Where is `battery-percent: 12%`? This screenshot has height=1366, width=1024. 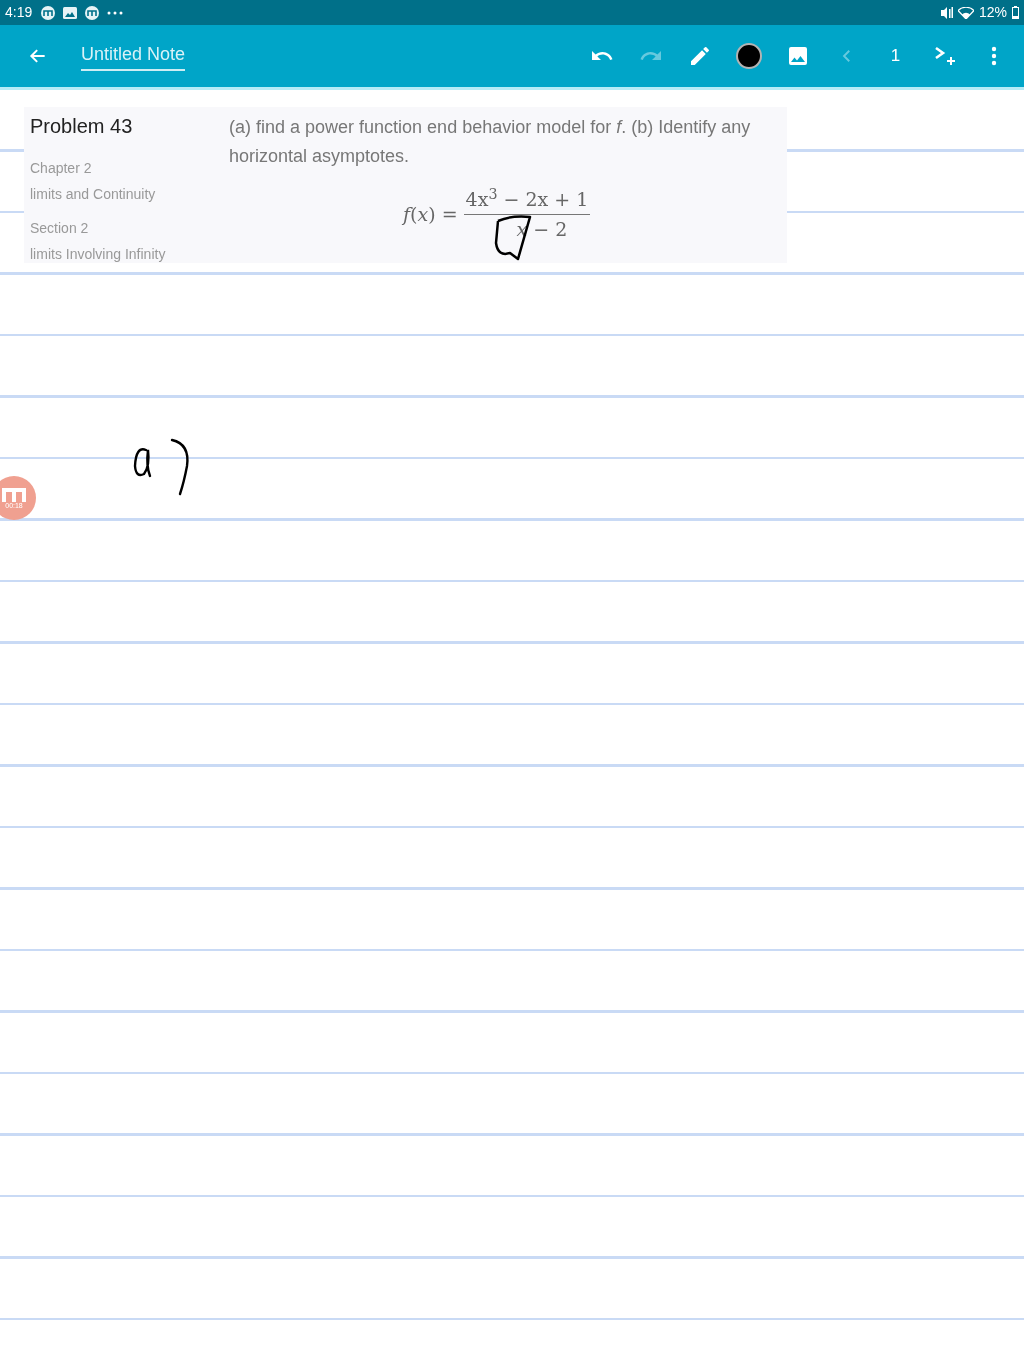 battery-percent: 12% is located at coordinates (992, 12).